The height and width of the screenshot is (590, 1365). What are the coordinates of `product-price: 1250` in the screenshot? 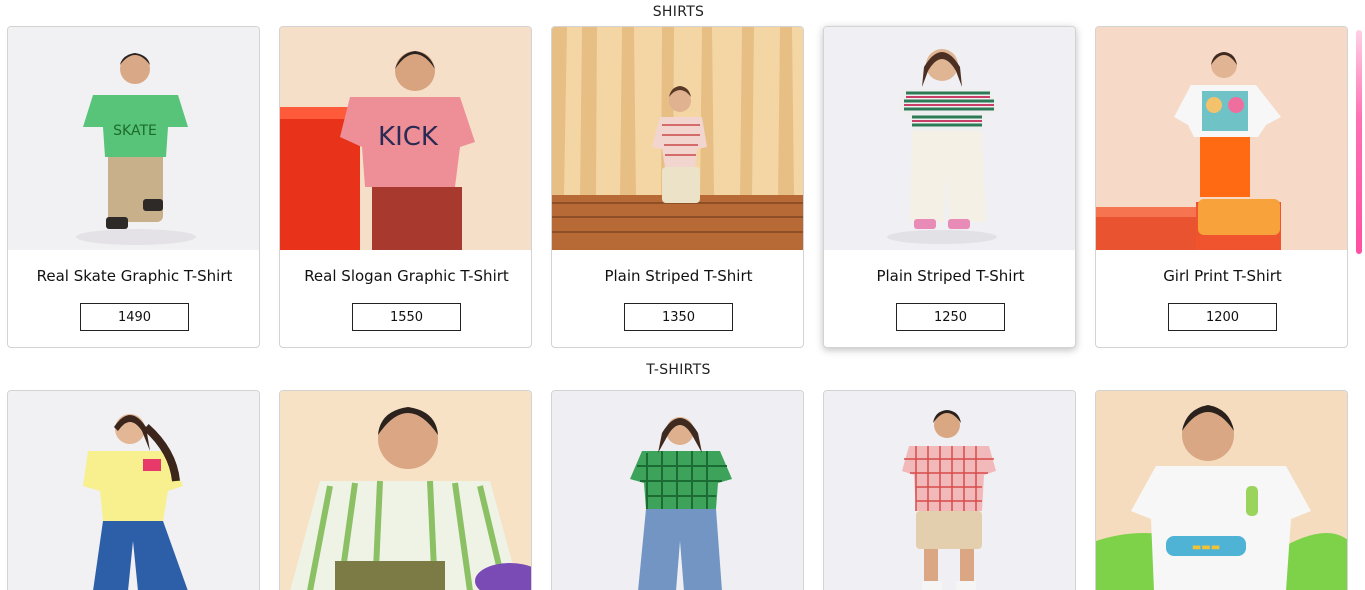 It's located at (950, 317).